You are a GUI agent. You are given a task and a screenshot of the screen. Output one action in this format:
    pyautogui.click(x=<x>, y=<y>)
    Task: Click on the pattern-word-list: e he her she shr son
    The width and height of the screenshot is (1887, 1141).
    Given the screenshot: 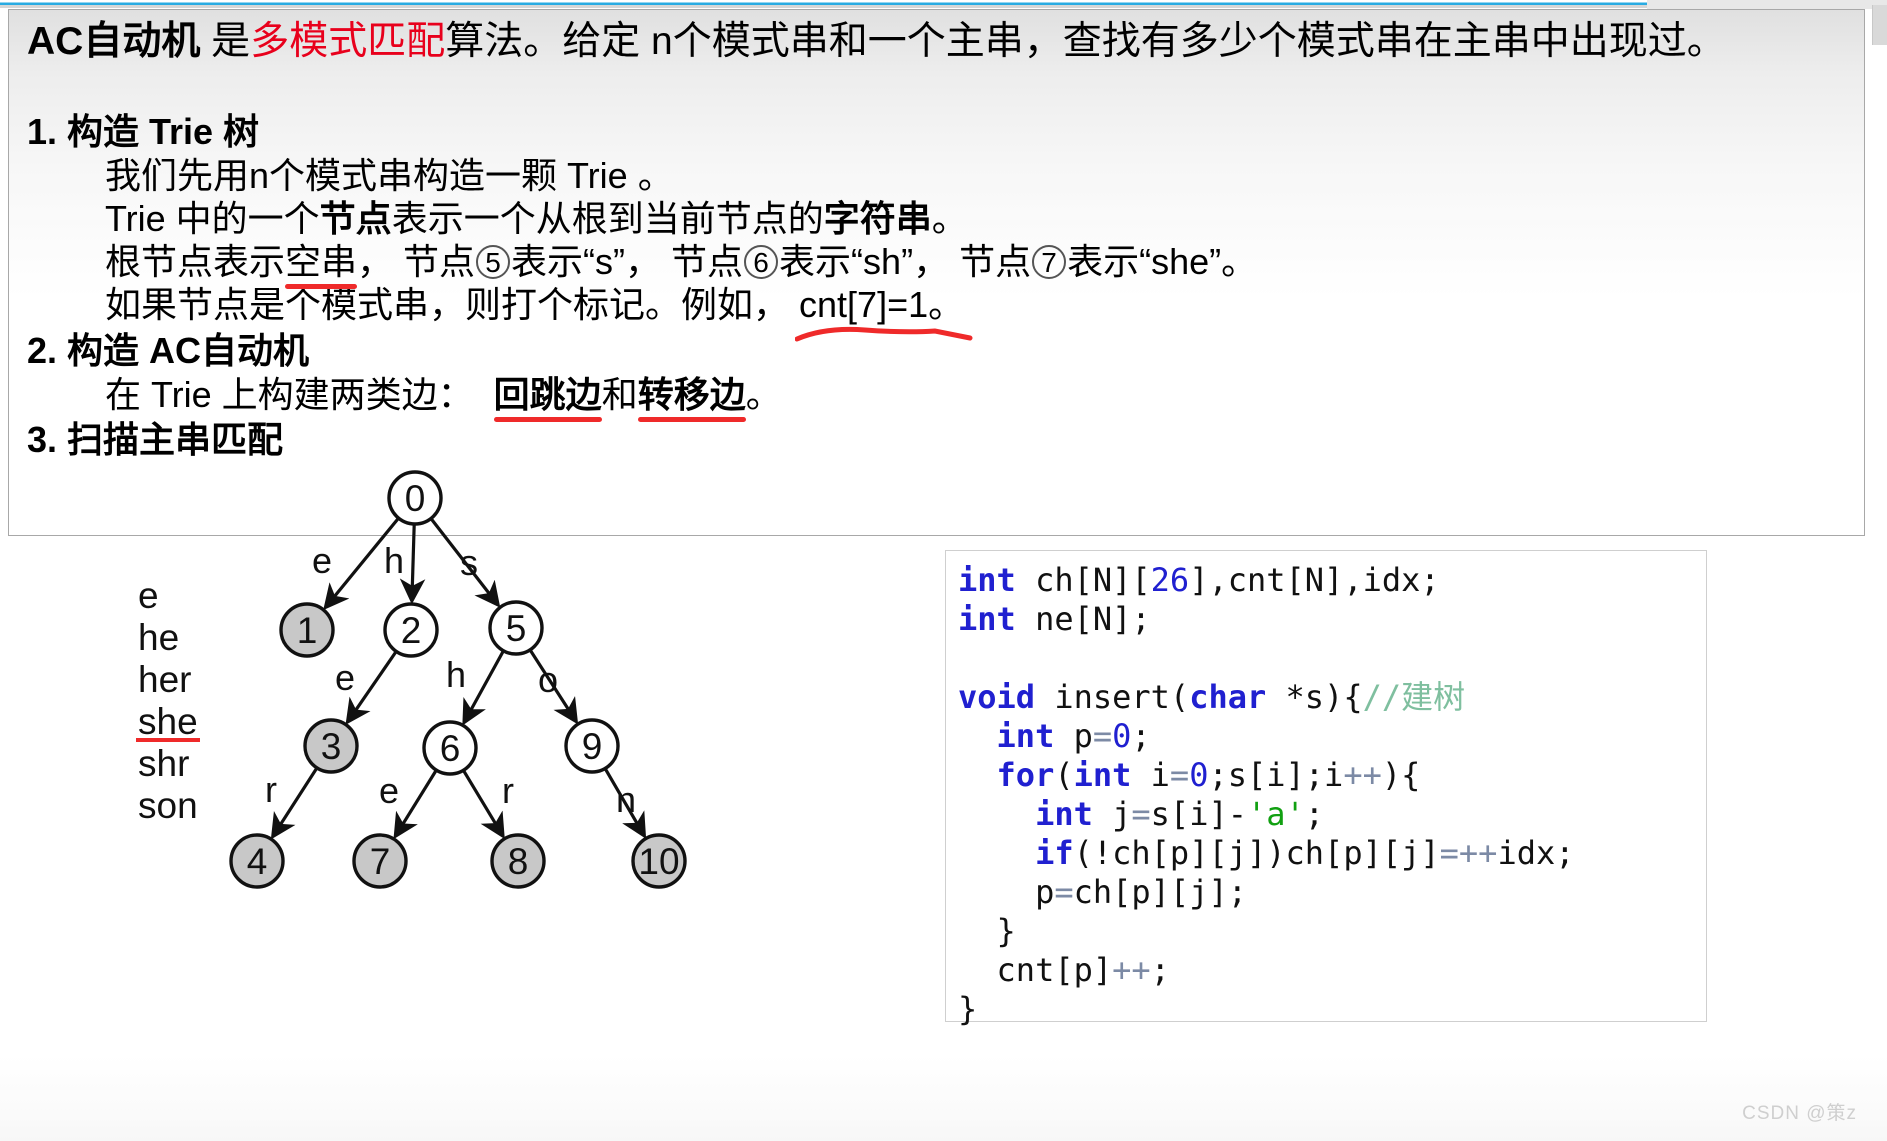 What is the action you would take?
    pyautogui.click(x=168, y=701)
    